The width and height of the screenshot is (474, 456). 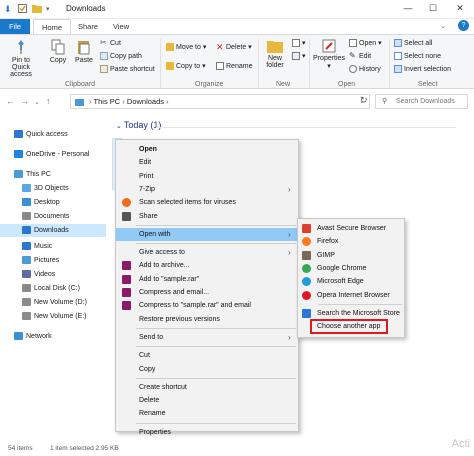 I want to click on delete-button: ✕ Delete ▾, so click(x=234, y=47).